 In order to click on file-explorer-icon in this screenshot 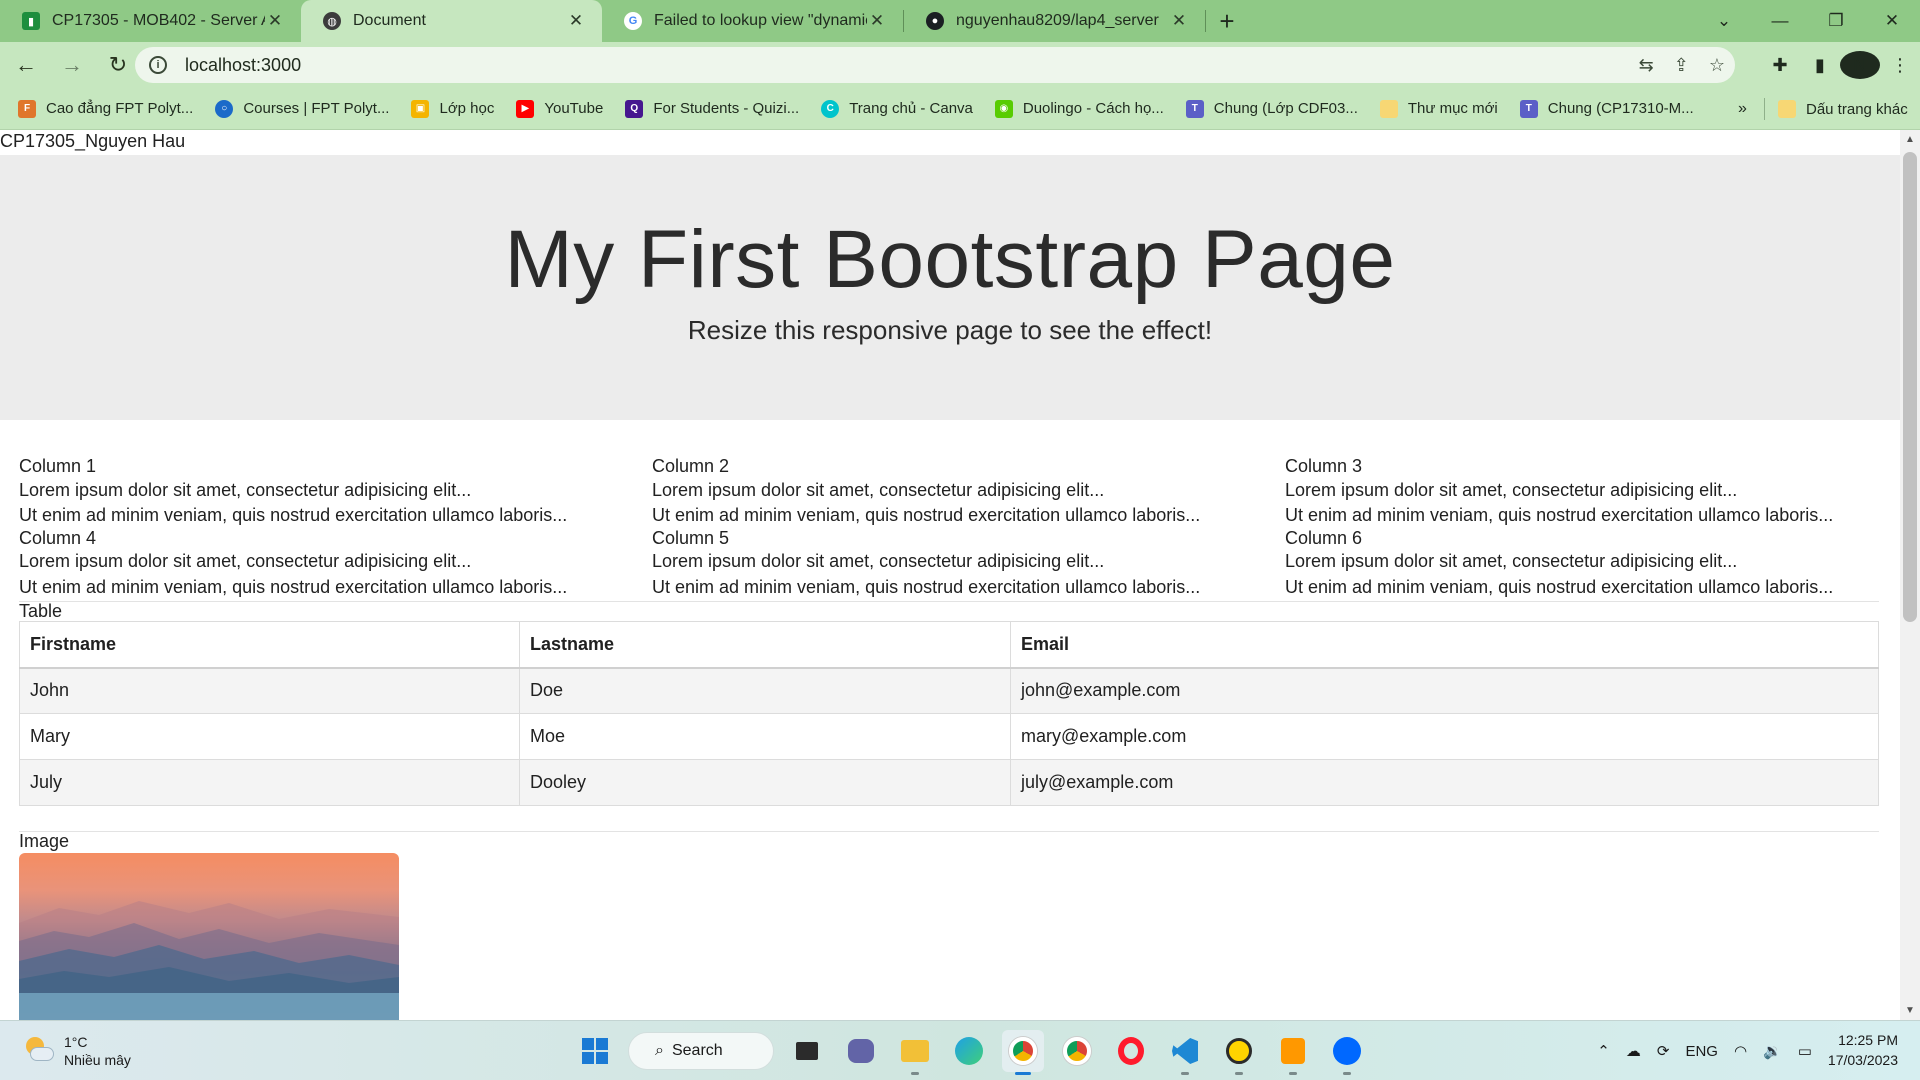, I will do `click(915, 1052)`.